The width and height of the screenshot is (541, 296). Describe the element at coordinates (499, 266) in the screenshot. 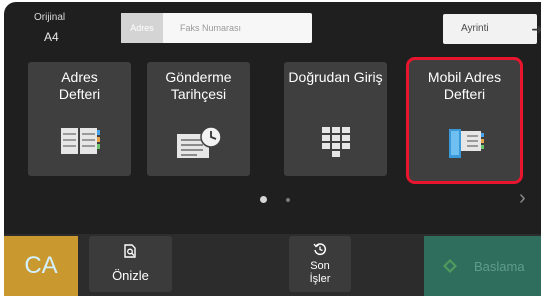

I see `start-label: Baslama` at that location.